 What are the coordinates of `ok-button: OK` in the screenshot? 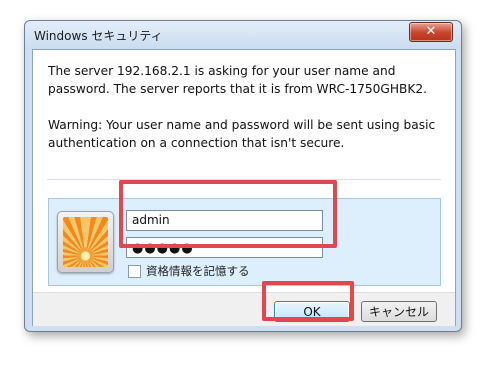 It's located at (312, 311).